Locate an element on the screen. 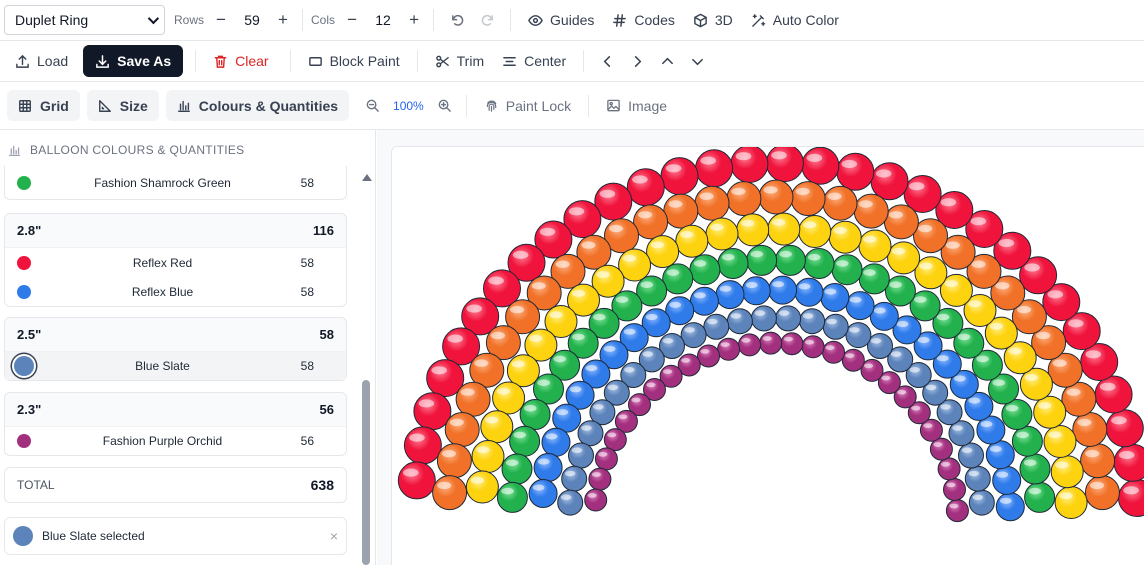 The width and height of the screenshot is (1144, 565). auto-color-button: Auto Color is located at coordinates (795, 20).